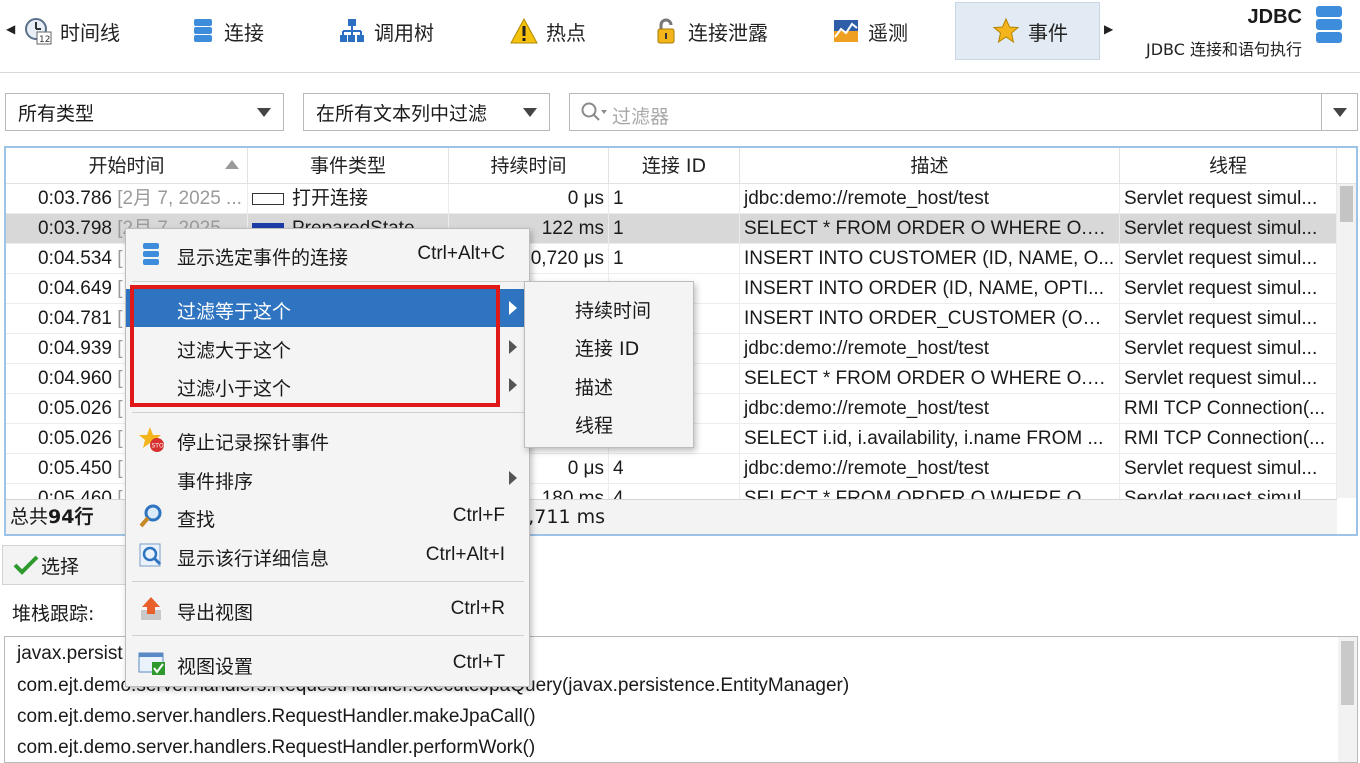 The height and width of the screenshot is (763, 1360). What do you see at coordinates (1339, 112) in the screenshot?
I see `search-history-button` at bounding box center [1339, 112].